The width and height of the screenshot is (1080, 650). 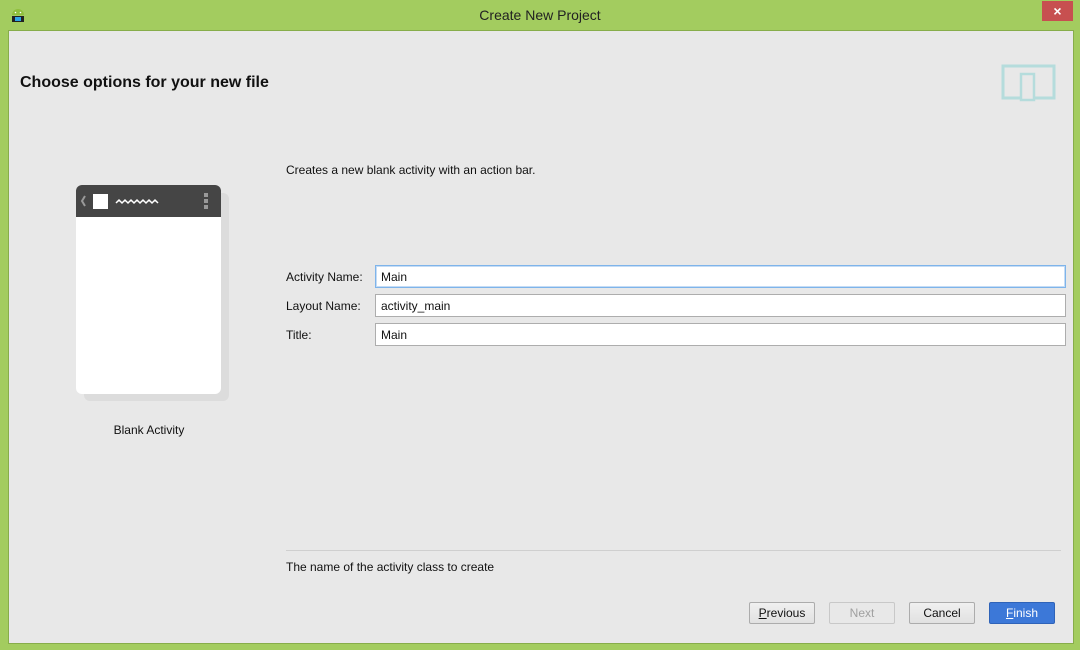 What do you see at coordinates (149, 430) in the screenshot?
I see `template-name: Blank Activity` at bounding box center [149, 430].